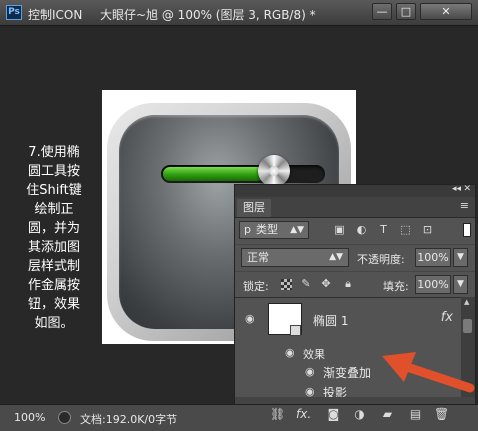 This screenshot has height=431, width=478. I want to click on lock-transparency-icon, so click(286, 284).